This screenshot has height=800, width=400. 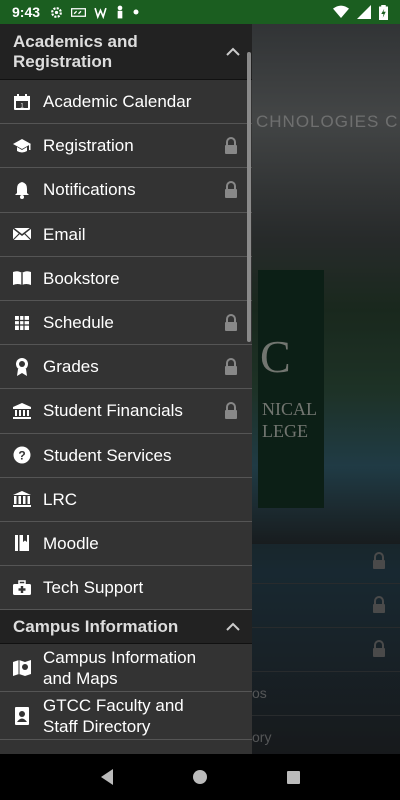 I want to click on menu-item-label: Student Financials, so click(x=113, y=411).